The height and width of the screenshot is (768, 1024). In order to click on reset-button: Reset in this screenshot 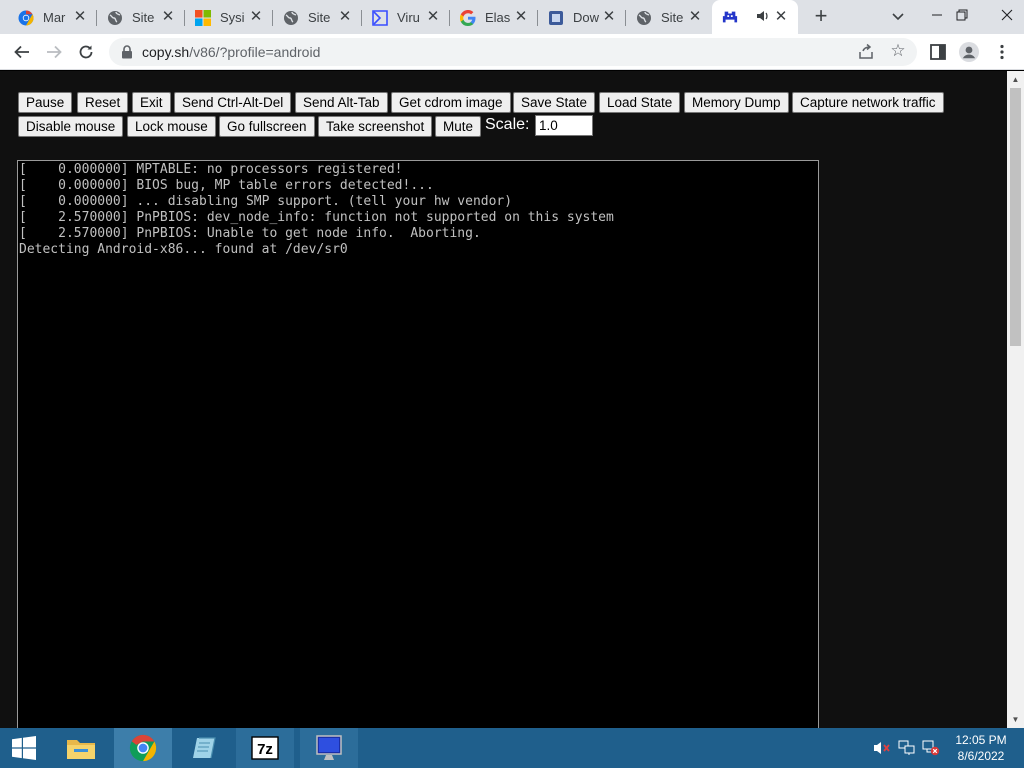, I will do `click(103, 102)`.